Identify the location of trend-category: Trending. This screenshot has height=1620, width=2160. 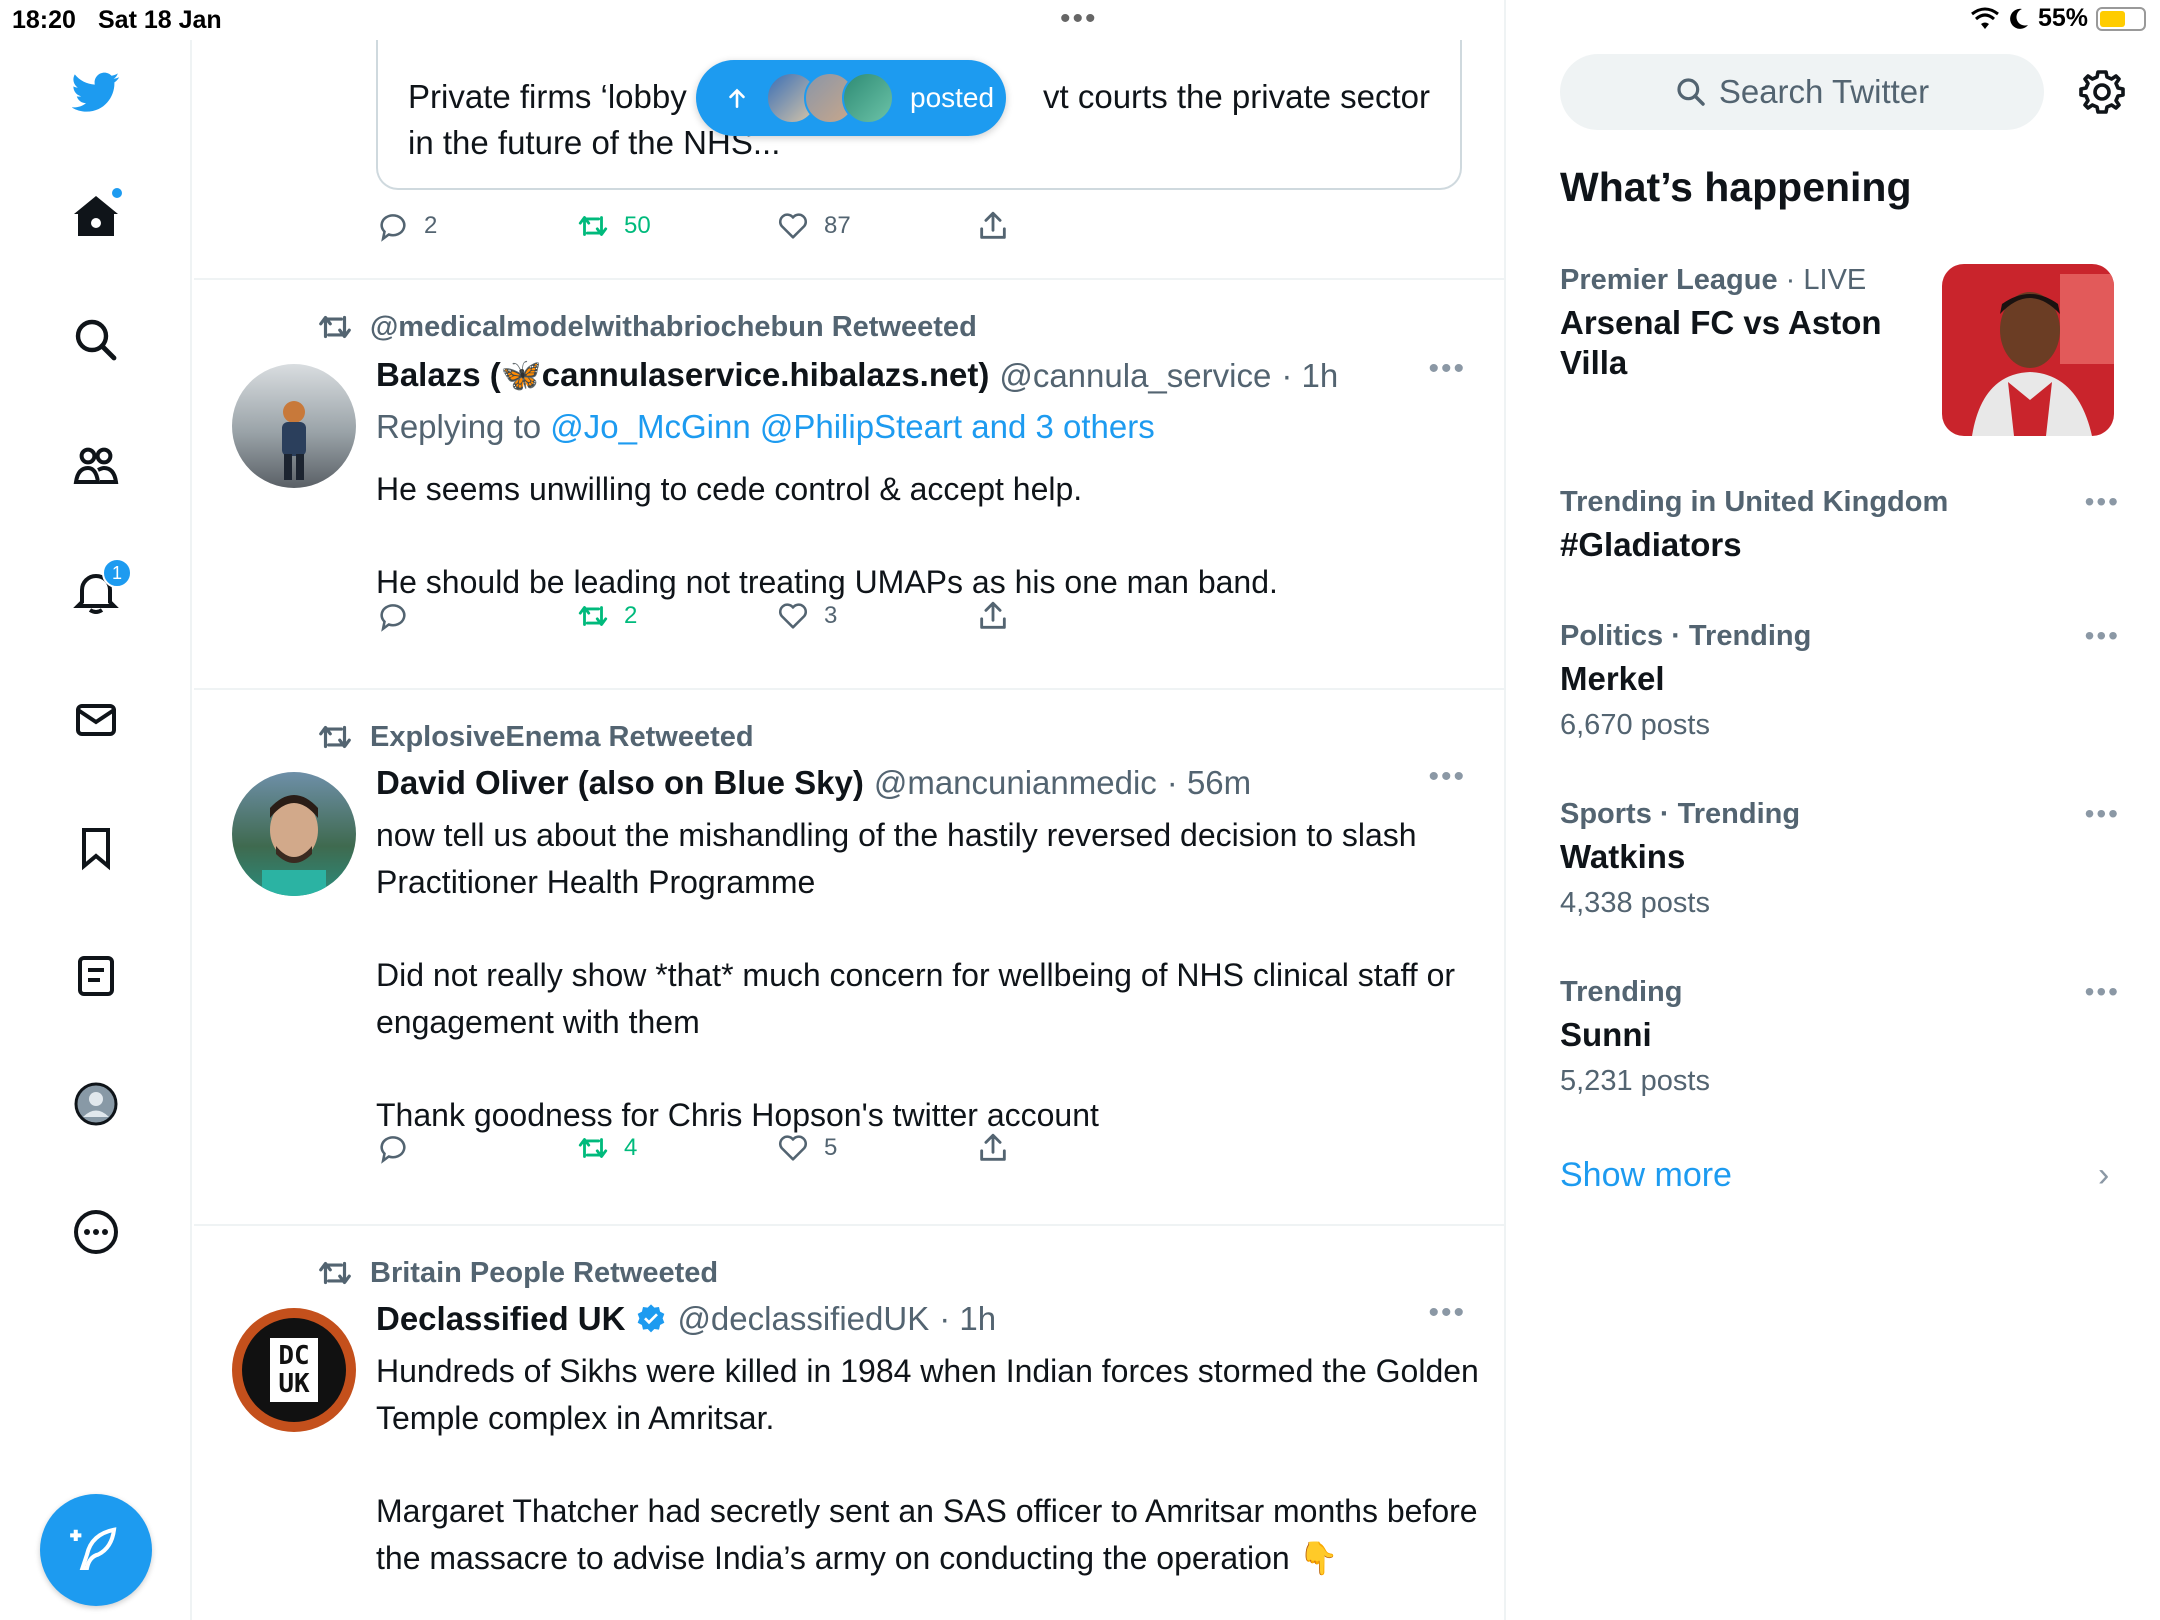
(1621, 992).